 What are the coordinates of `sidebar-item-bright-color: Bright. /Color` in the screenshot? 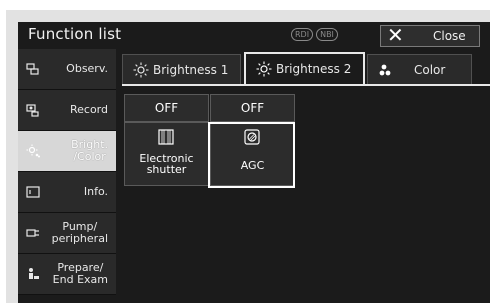 It's located at (67, 151).